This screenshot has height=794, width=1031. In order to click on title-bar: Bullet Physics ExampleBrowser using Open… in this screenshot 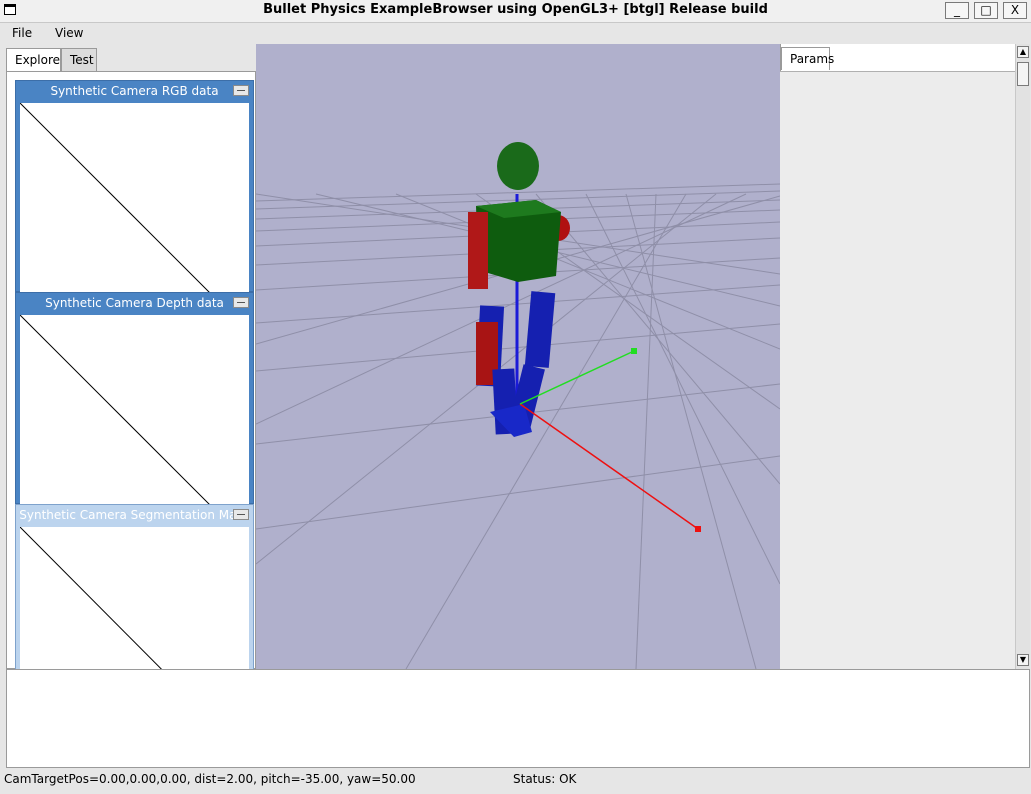, I will do `click(515, 11)`.